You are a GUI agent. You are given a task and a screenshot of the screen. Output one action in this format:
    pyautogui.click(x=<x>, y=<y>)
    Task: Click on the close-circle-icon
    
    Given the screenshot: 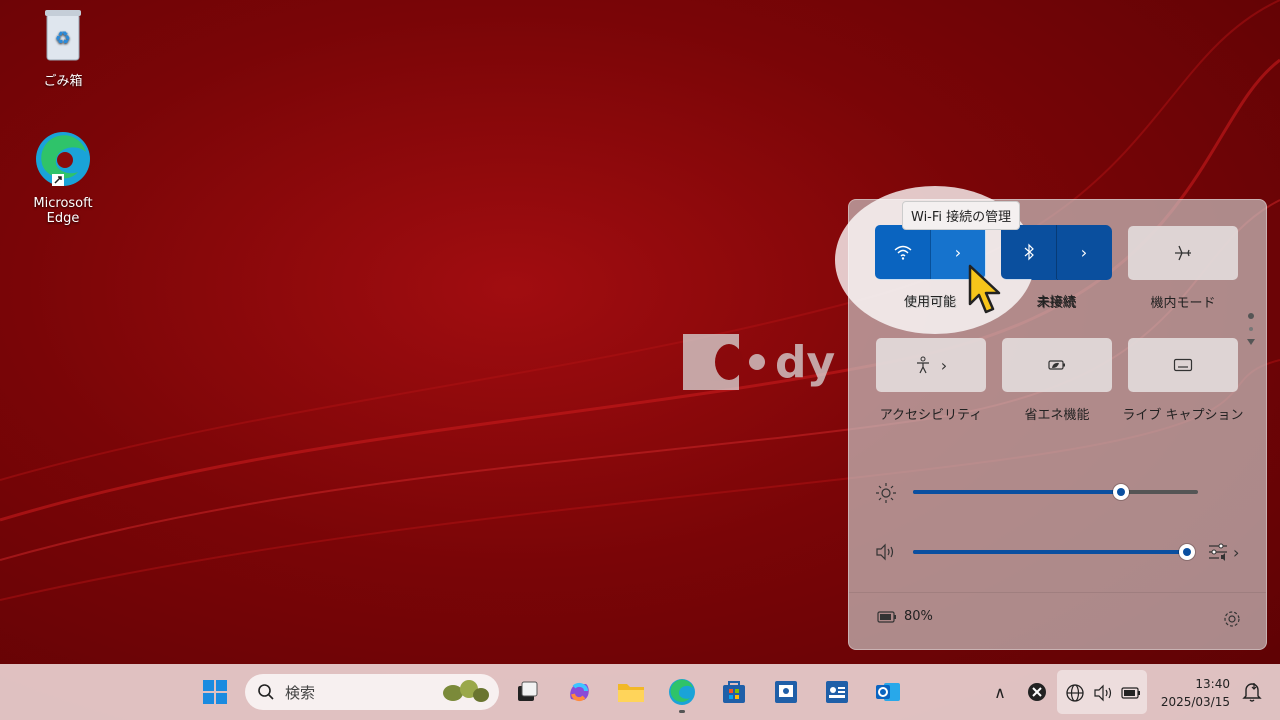 What is the action you would take?
    pyautogui.click(x=1037, y=692)
    